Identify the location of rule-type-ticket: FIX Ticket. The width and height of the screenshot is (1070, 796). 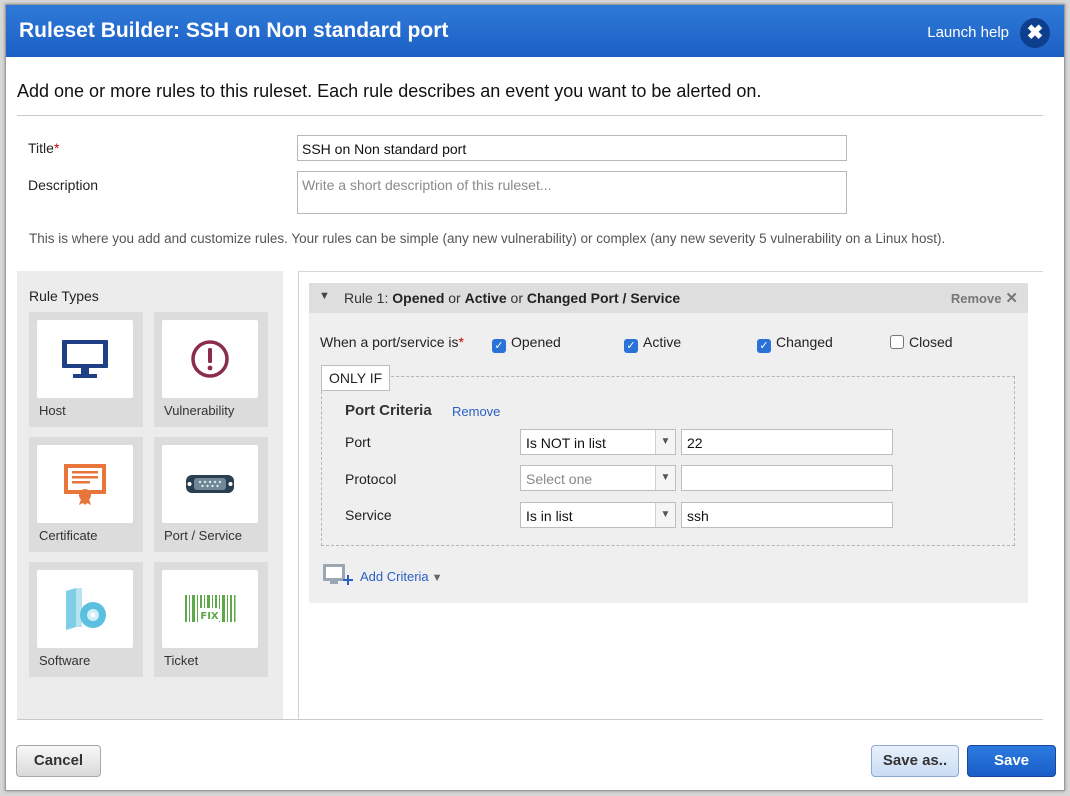
(211, 619).